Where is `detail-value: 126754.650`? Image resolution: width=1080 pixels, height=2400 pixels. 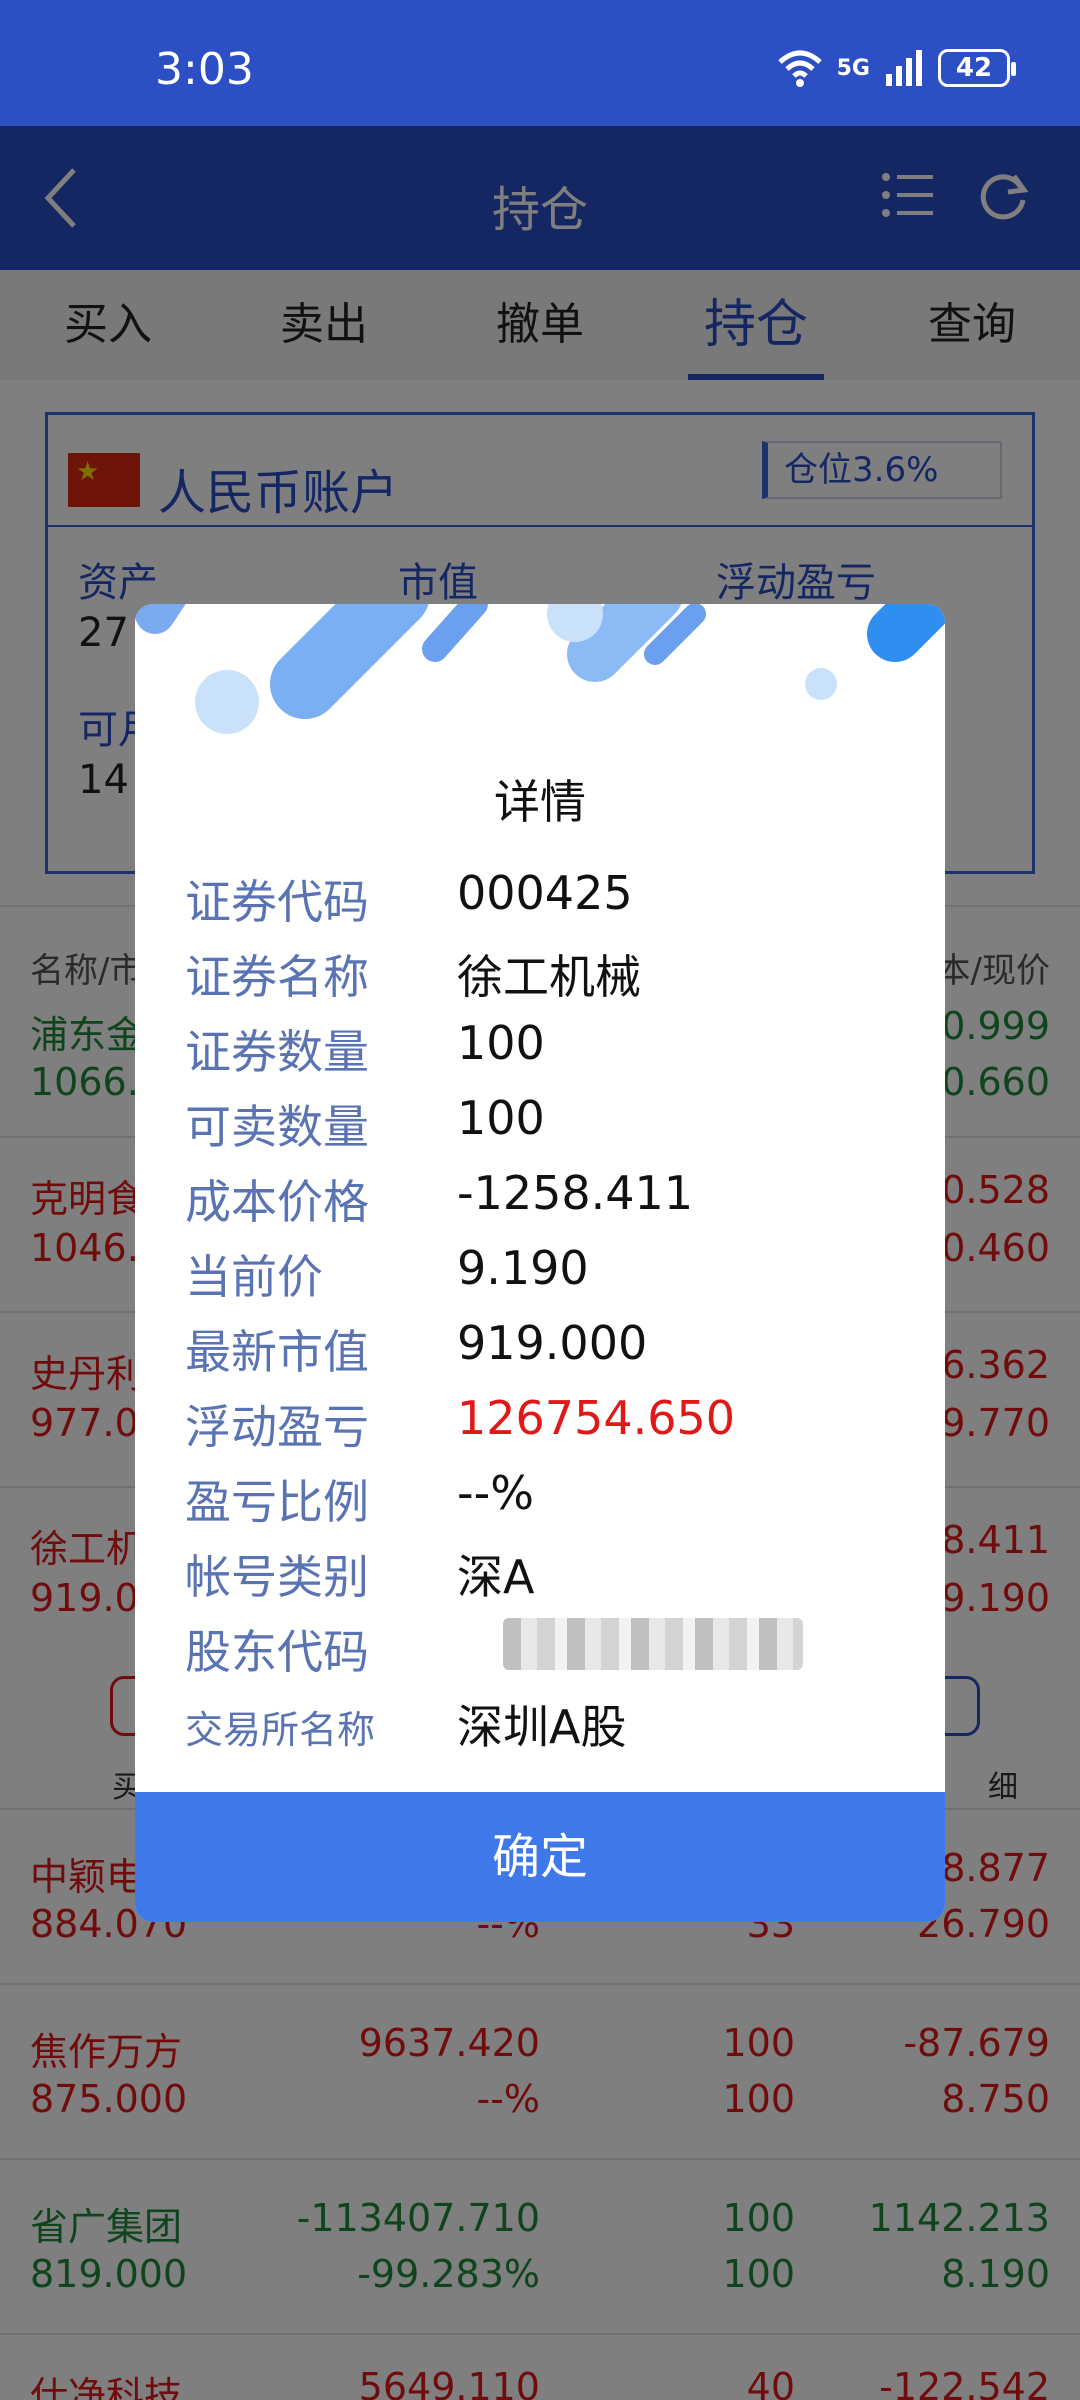
detail-value: 126754.650 is located at coordinates (596, 1418).